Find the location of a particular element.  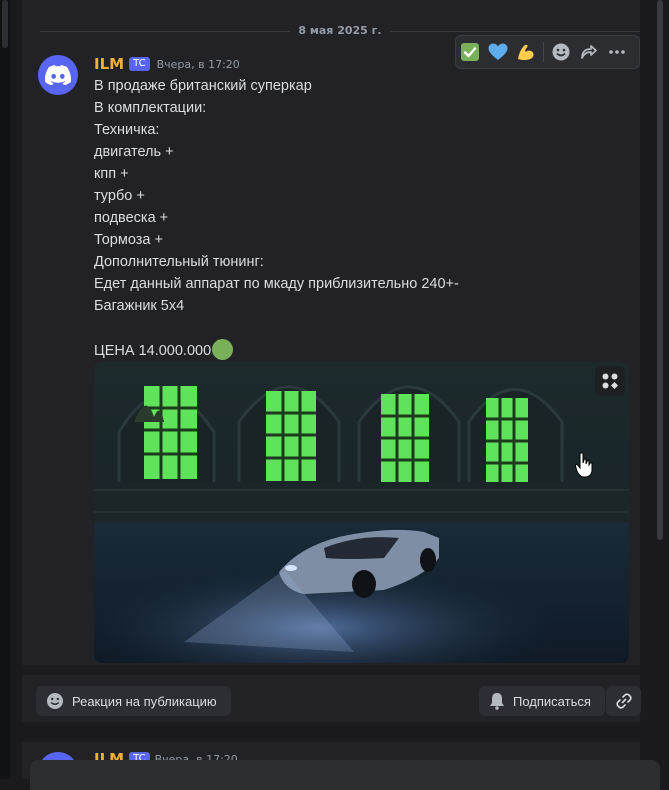

right-scrollbar is located at coordinates (660, 389).